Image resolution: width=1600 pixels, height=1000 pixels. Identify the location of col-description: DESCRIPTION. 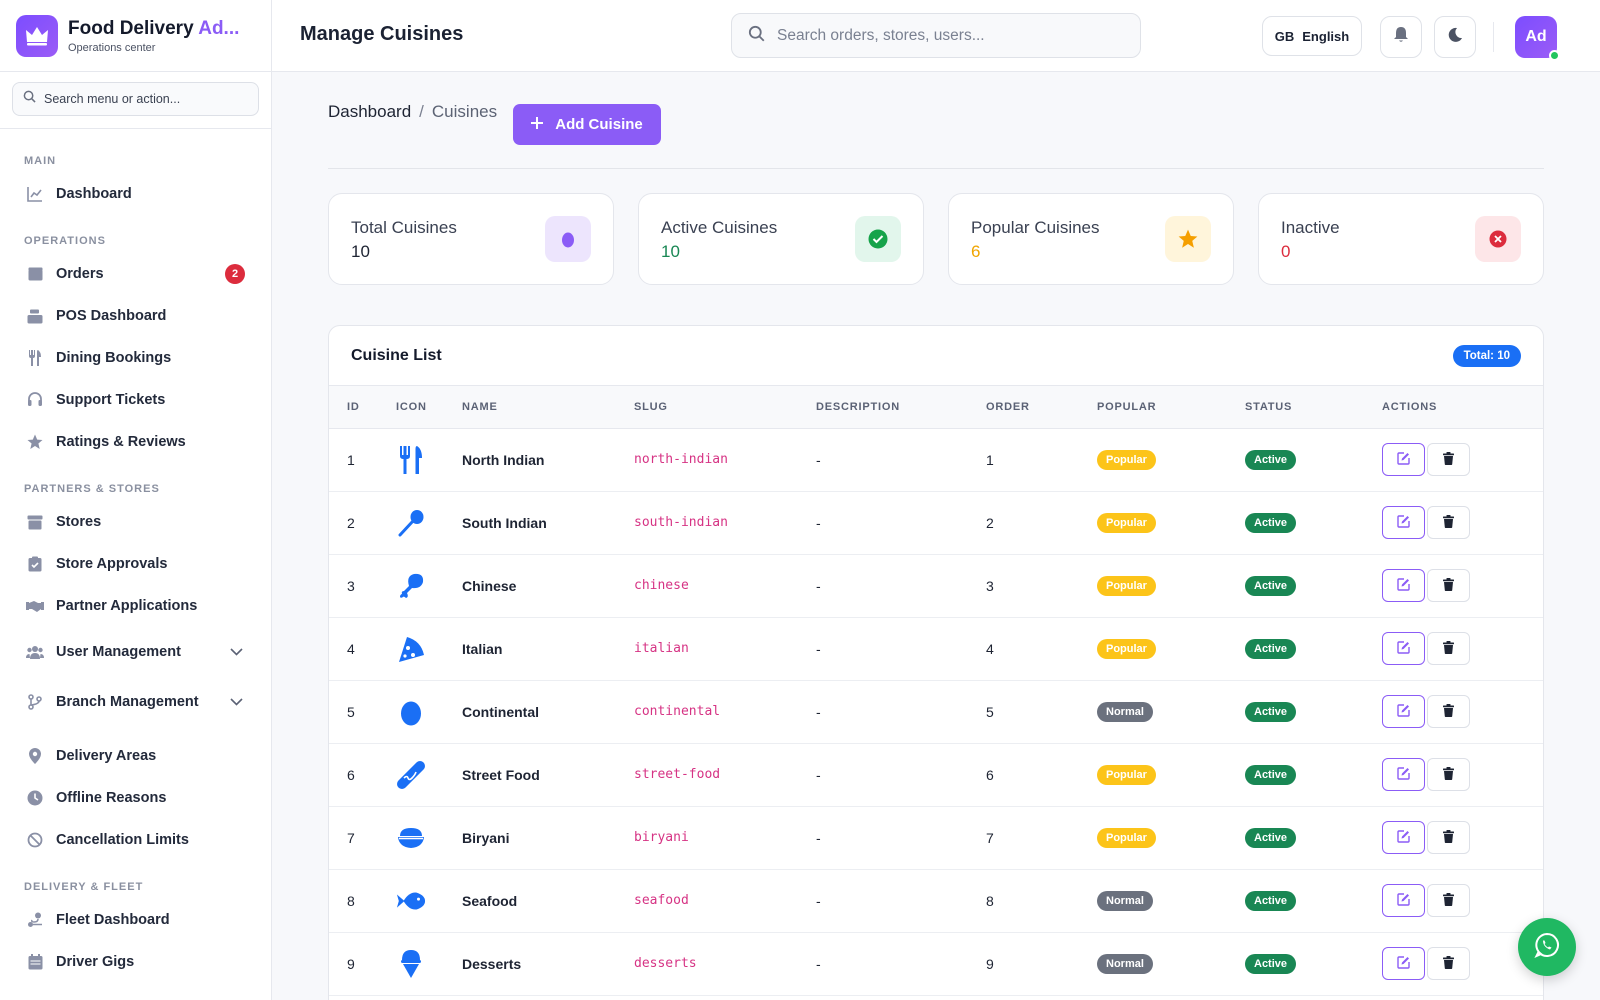
(901, 407).